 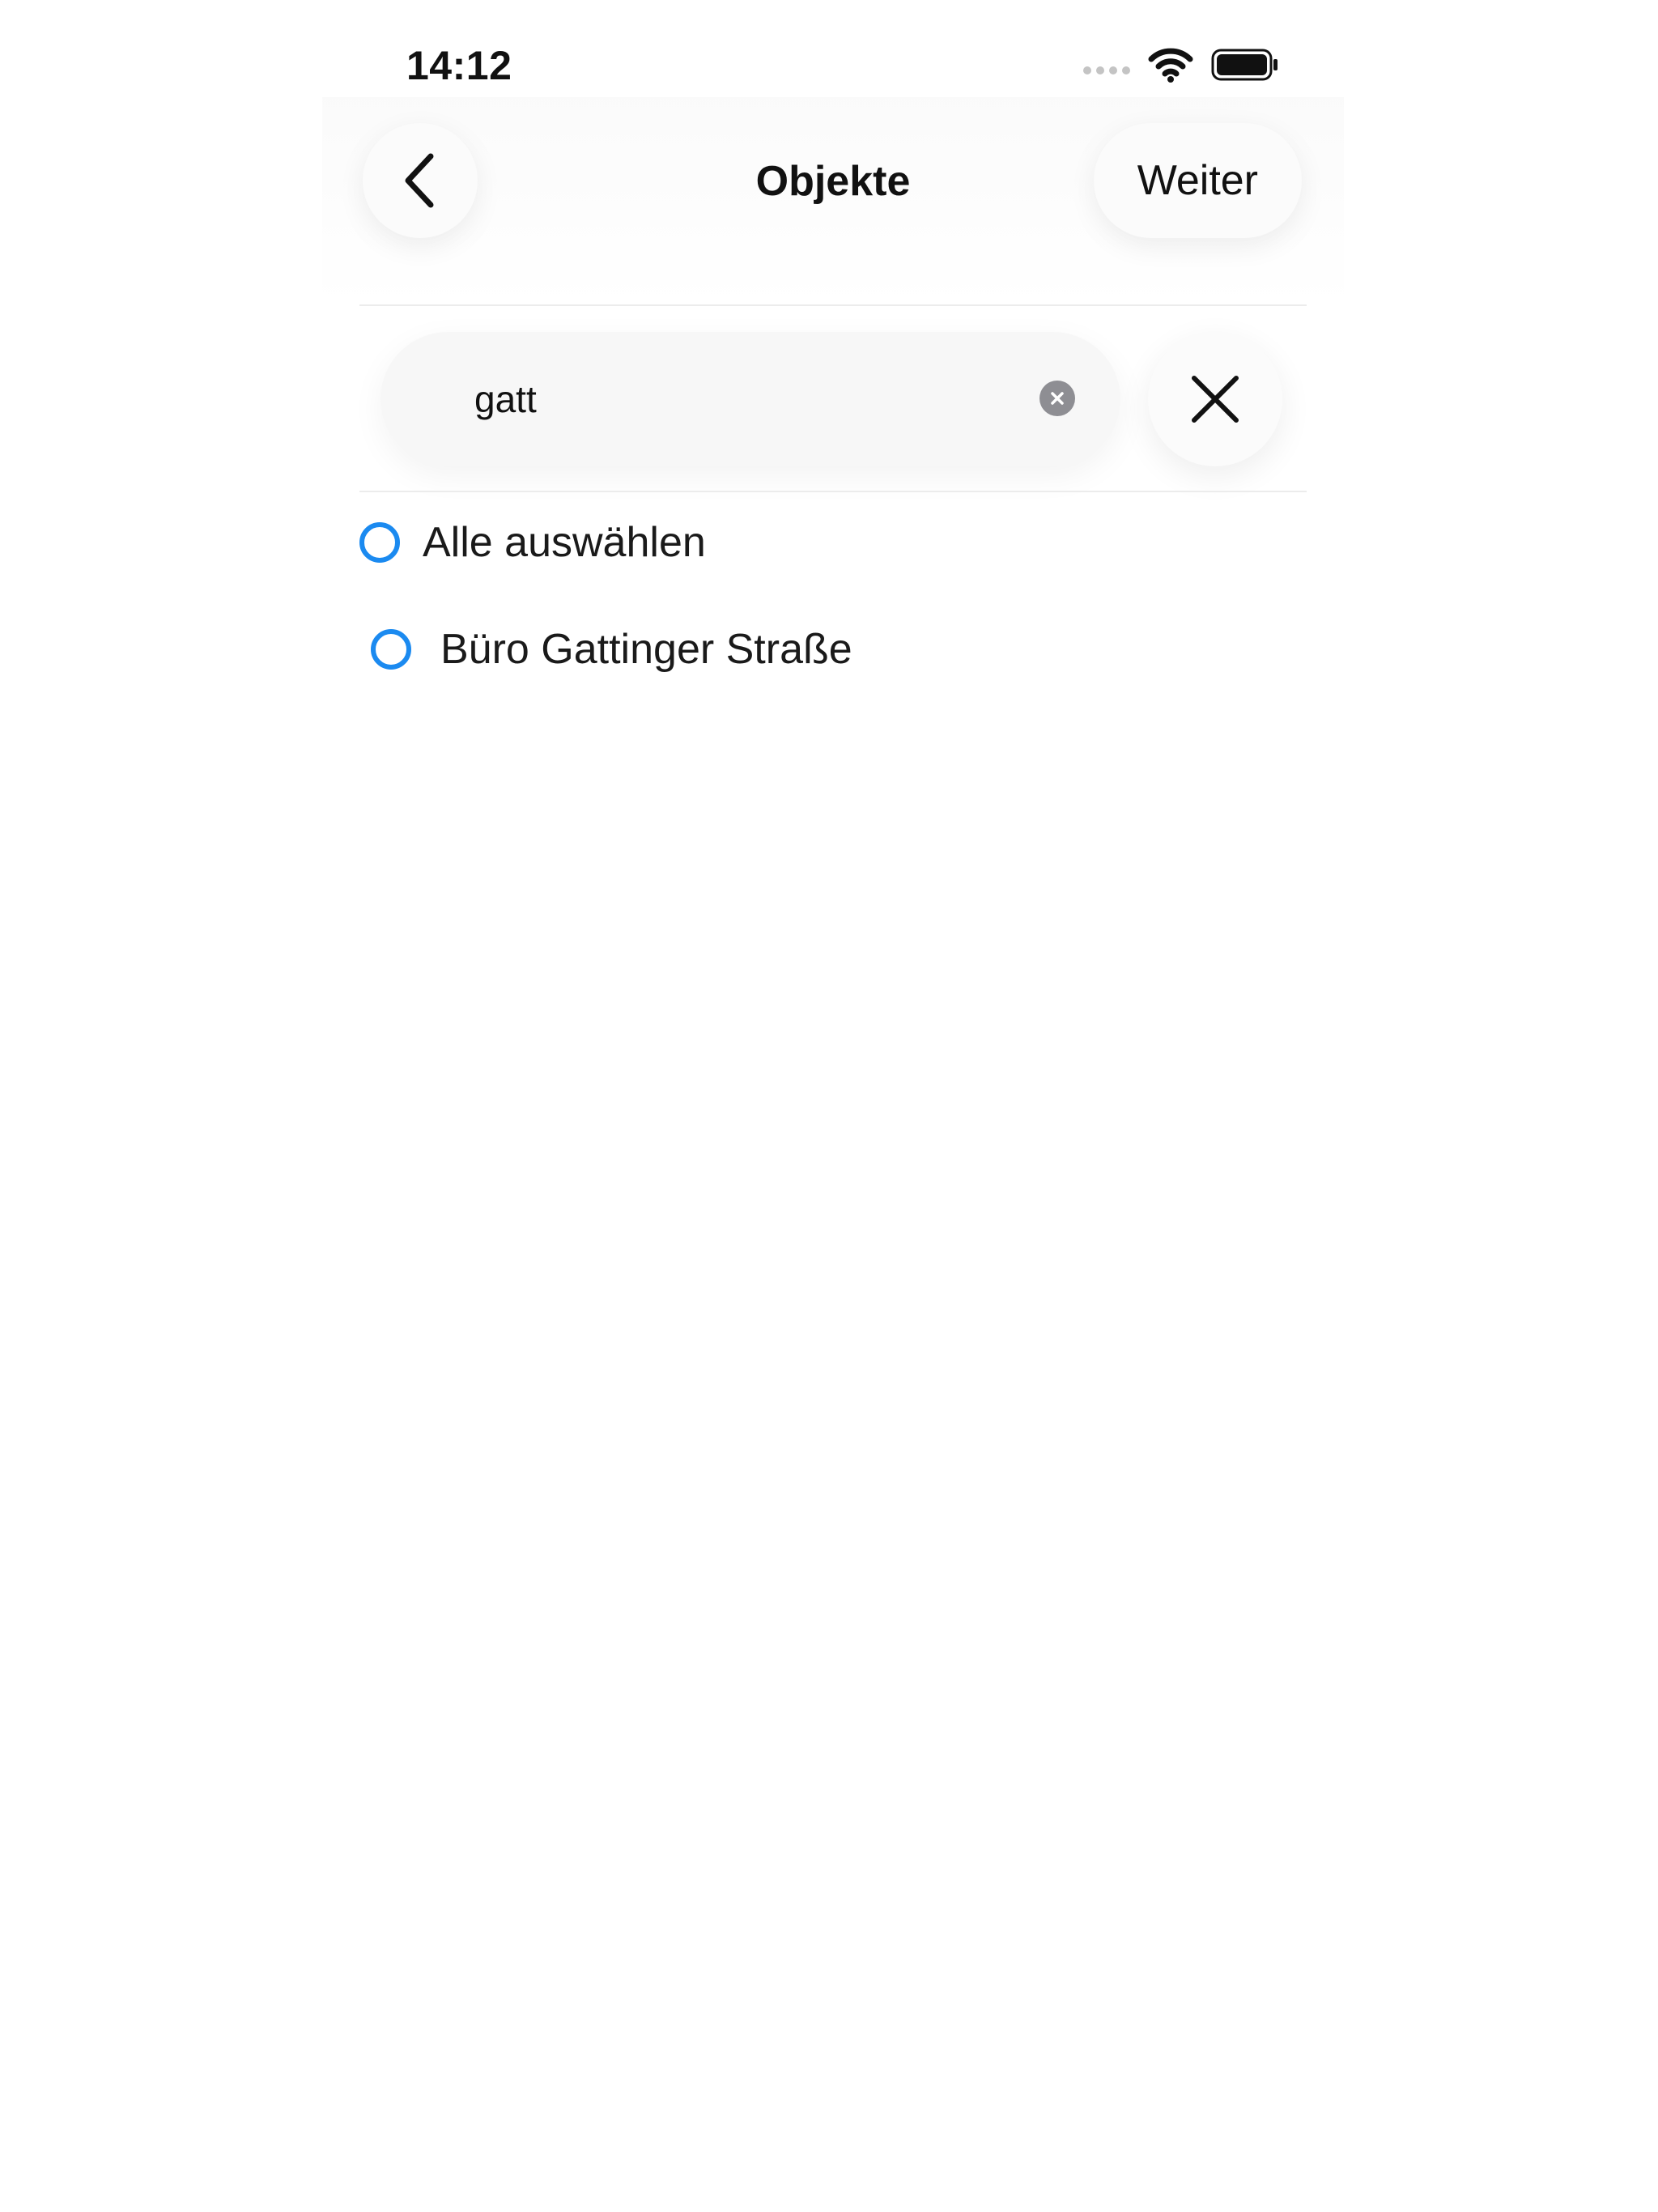 I want to click on close-search-button, so click(x=1215, y=399).